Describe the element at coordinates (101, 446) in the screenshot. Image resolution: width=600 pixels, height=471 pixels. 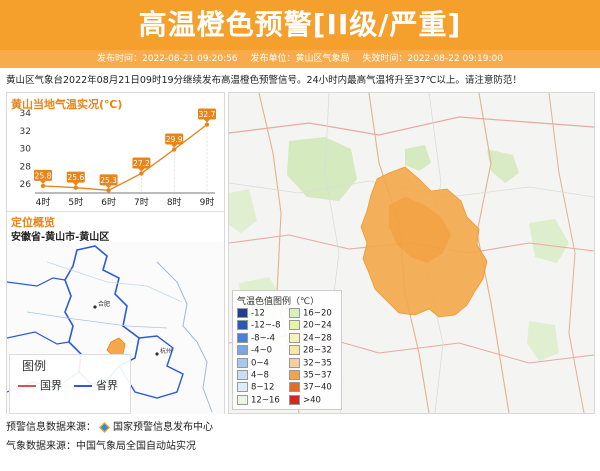
I see `weather-source: 气象数据来源：中国气象局全国自动站实况` at that location.